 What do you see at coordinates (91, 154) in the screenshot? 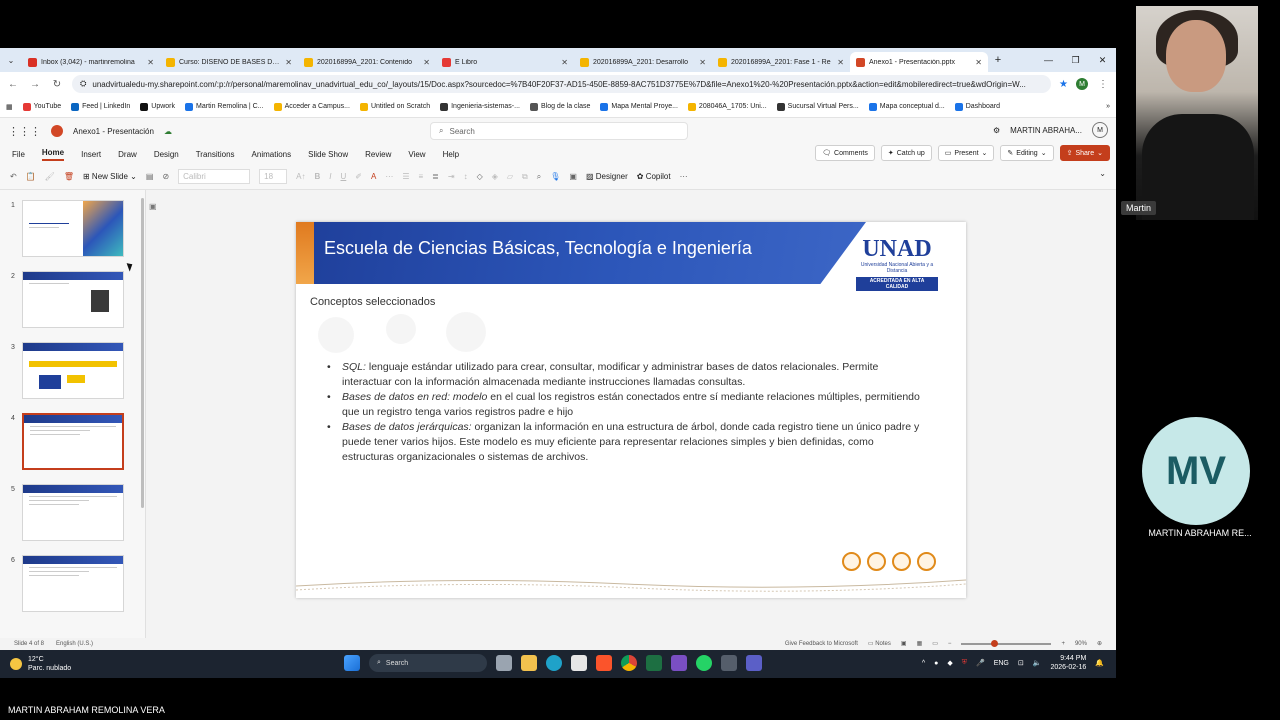
I see `ribbon-tab: Insert` at bounding box center [91, 154].